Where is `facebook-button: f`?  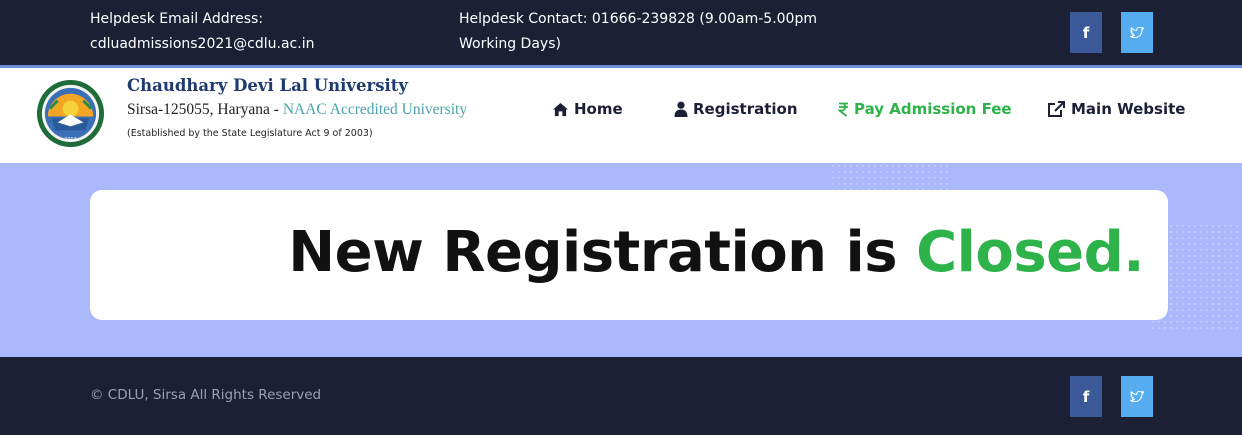
facebook-button: f is located at coordinates (1086, 32).